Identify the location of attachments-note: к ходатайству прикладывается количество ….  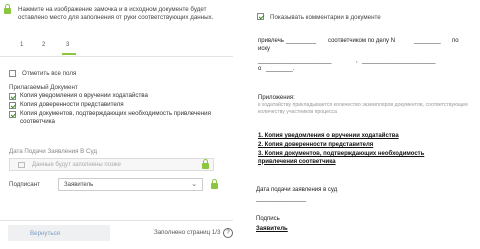
(363, 108).